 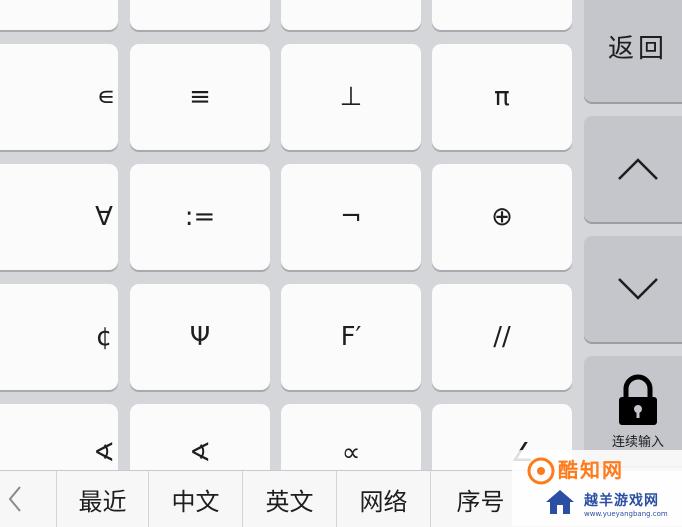 I want to click on chevron-up-icon, so click(x=638, y=169).